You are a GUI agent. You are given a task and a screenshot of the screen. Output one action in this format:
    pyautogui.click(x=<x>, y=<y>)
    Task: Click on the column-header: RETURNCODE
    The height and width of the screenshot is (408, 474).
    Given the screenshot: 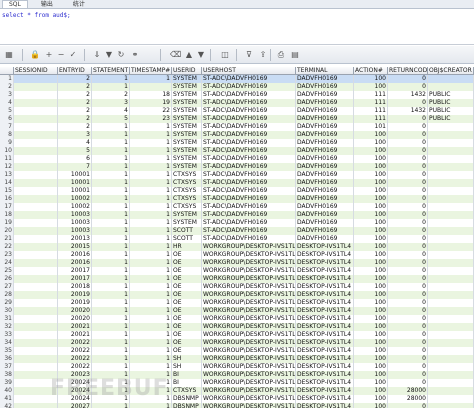 What is the action you would take?
    pyautogui.click(x=408, y=71)
    